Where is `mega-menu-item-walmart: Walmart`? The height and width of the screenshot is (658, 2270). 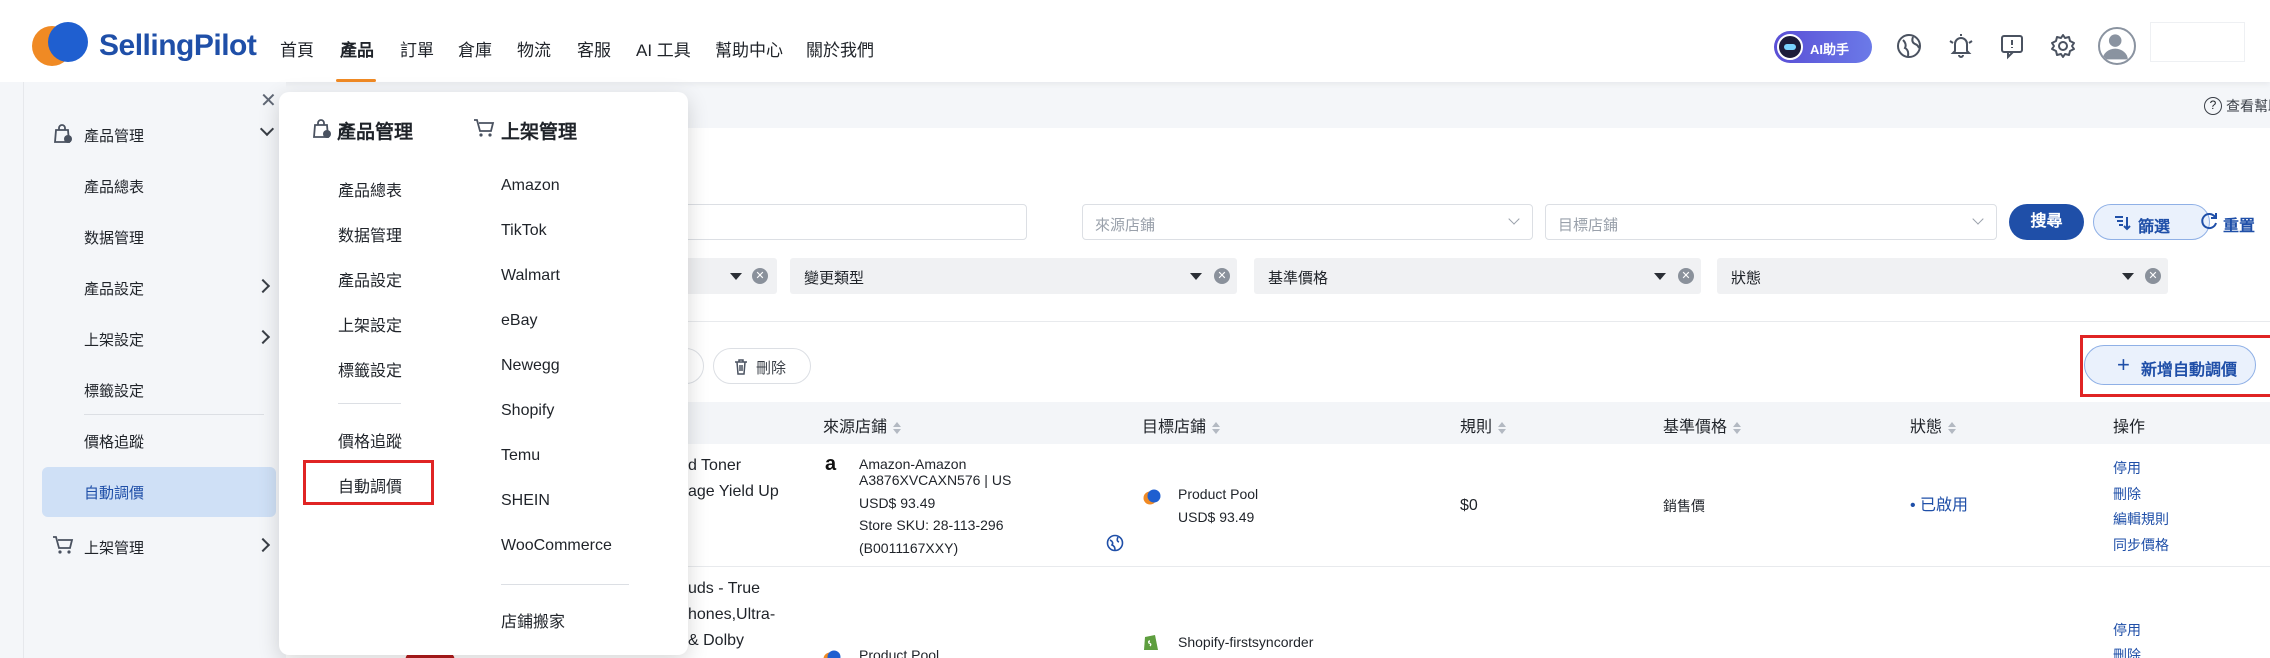 mega-menu-item-walmart: Walmart is located at coordinates (530, 276).